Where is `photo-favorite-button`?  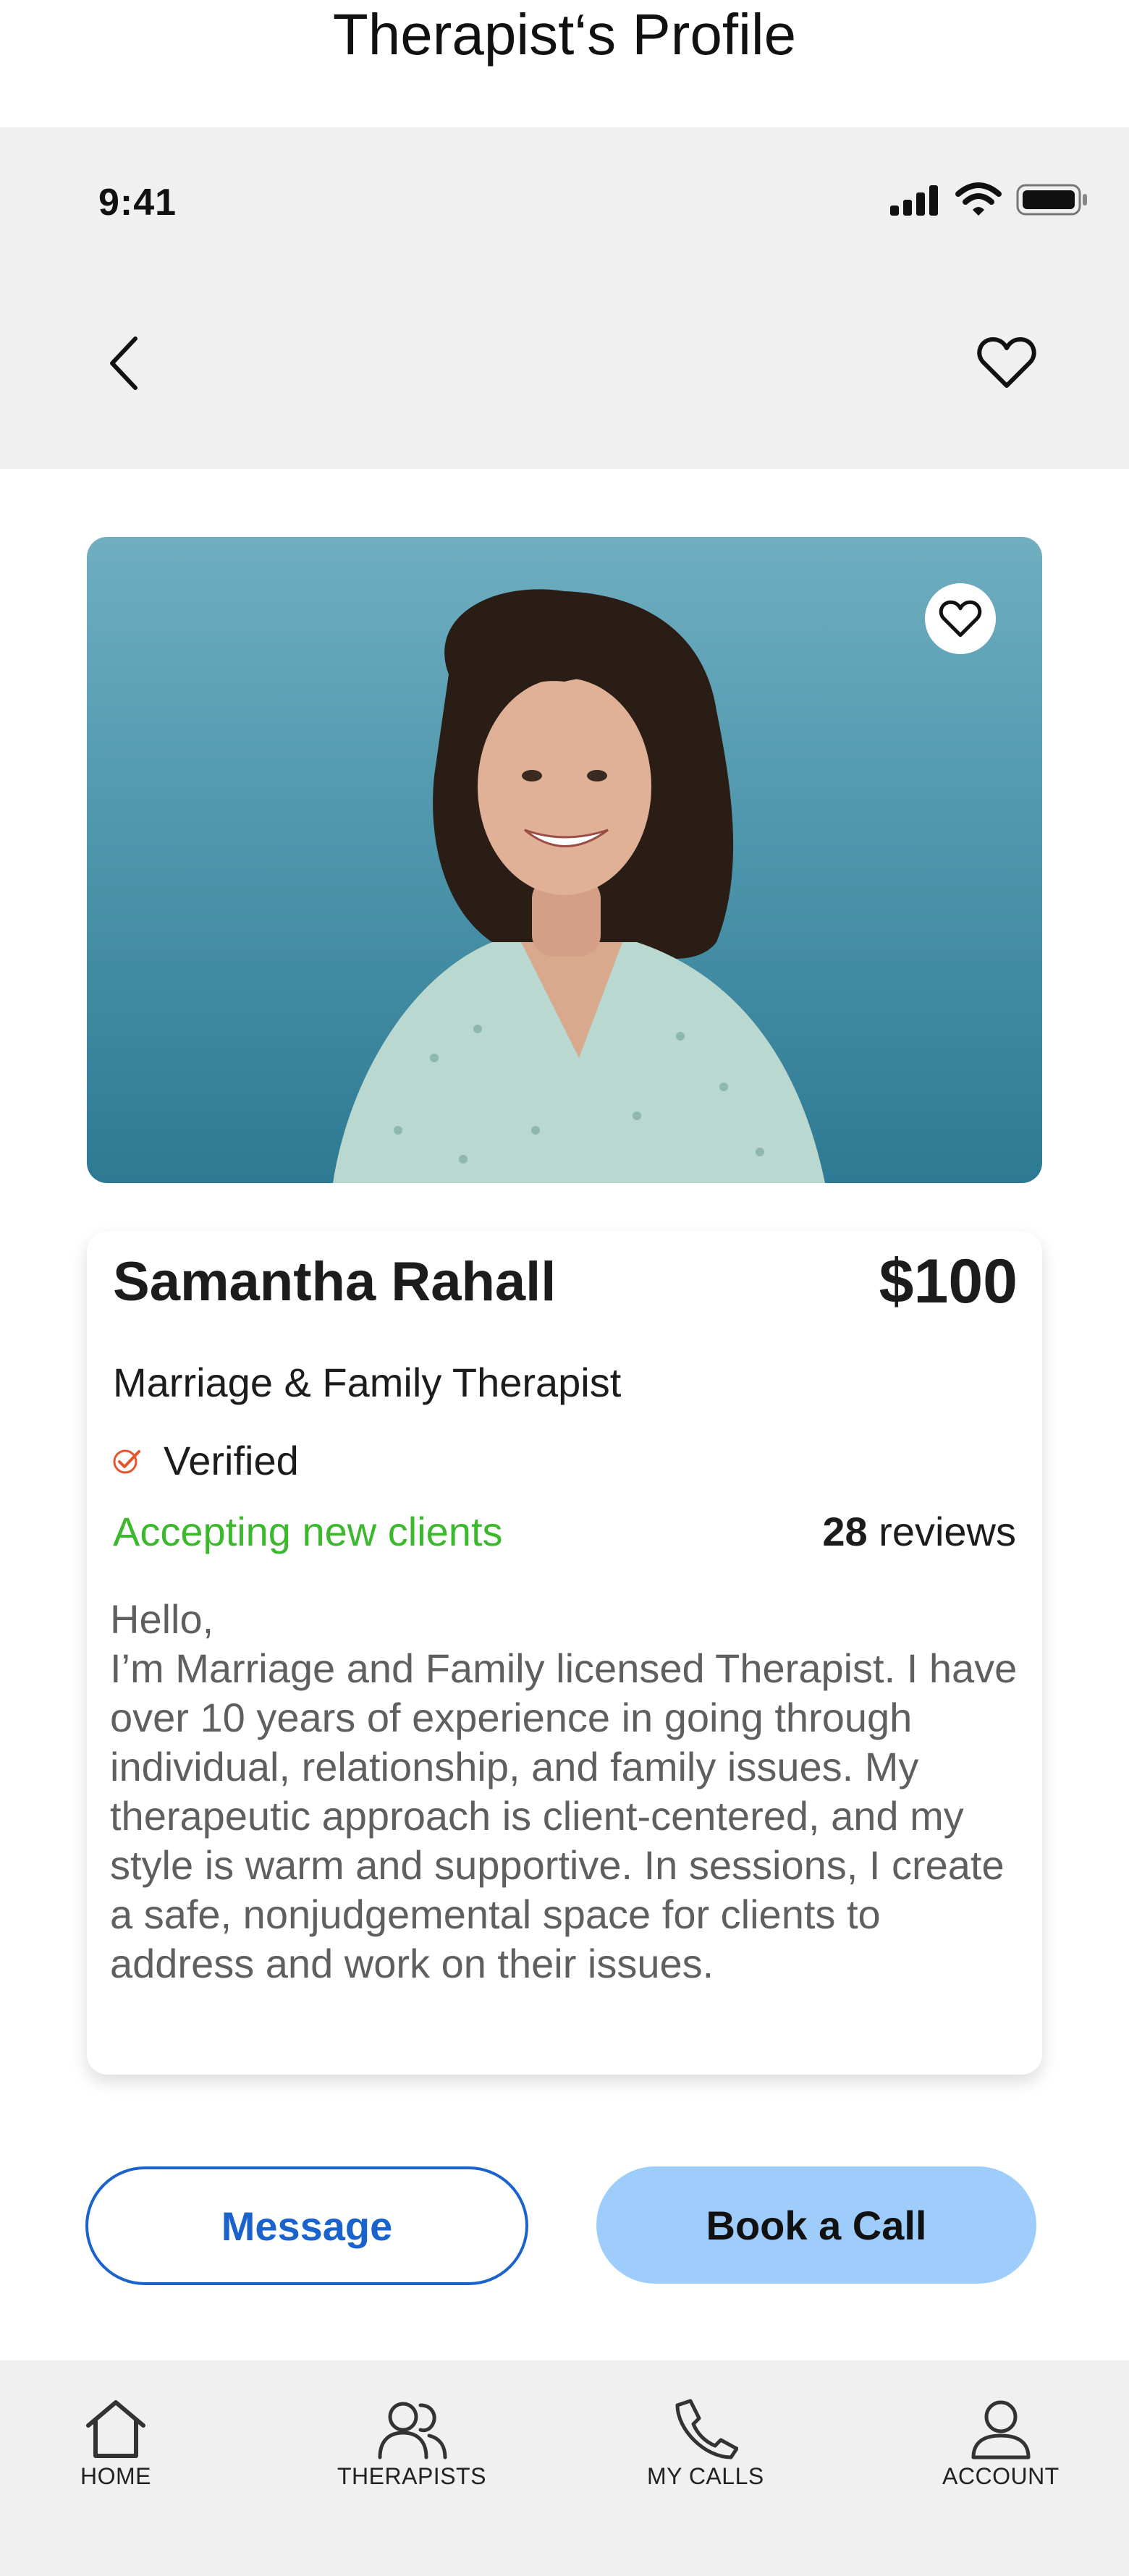 photo-favorite-button is located at coordinates (961, 618).